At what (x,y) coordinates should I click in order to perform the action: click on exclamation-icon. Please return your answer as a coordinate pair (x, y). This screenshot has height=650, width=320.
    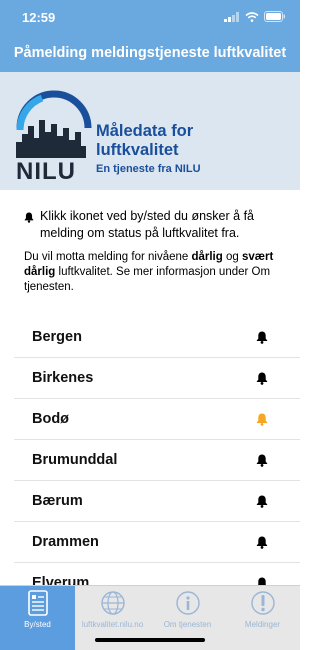
    Looking at the image, I should click on (263, 604).